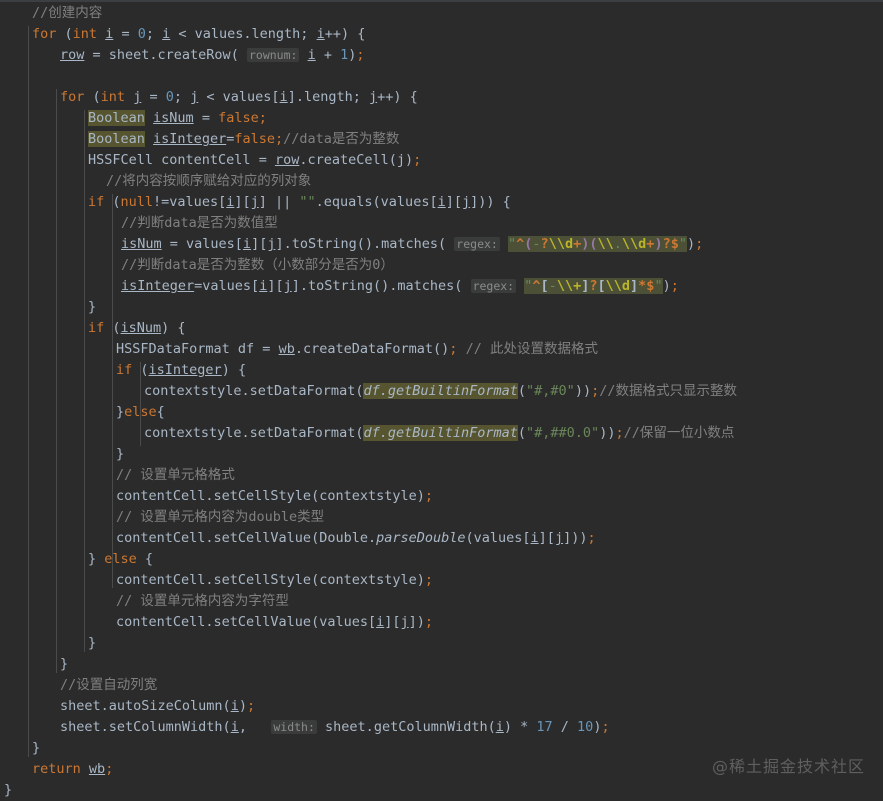 The image size is (883, 801). What do you see at coordinates (160, 412) in the screenshot?
I see `brace-open: {` at bounding box center [160, 412].